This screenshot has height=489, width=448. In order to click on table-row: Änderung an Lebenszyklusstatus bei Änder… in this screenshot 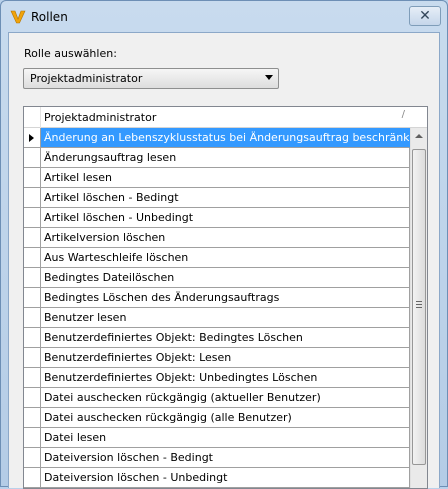, I will do `click(217, 138)`.